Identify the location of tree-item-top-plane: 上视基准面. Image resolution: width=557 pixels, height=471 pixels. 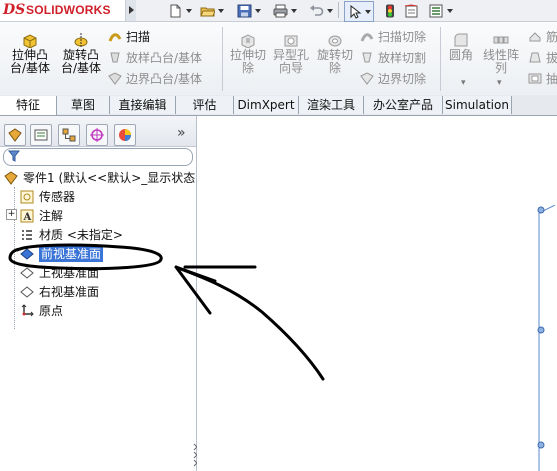
(107, 272).